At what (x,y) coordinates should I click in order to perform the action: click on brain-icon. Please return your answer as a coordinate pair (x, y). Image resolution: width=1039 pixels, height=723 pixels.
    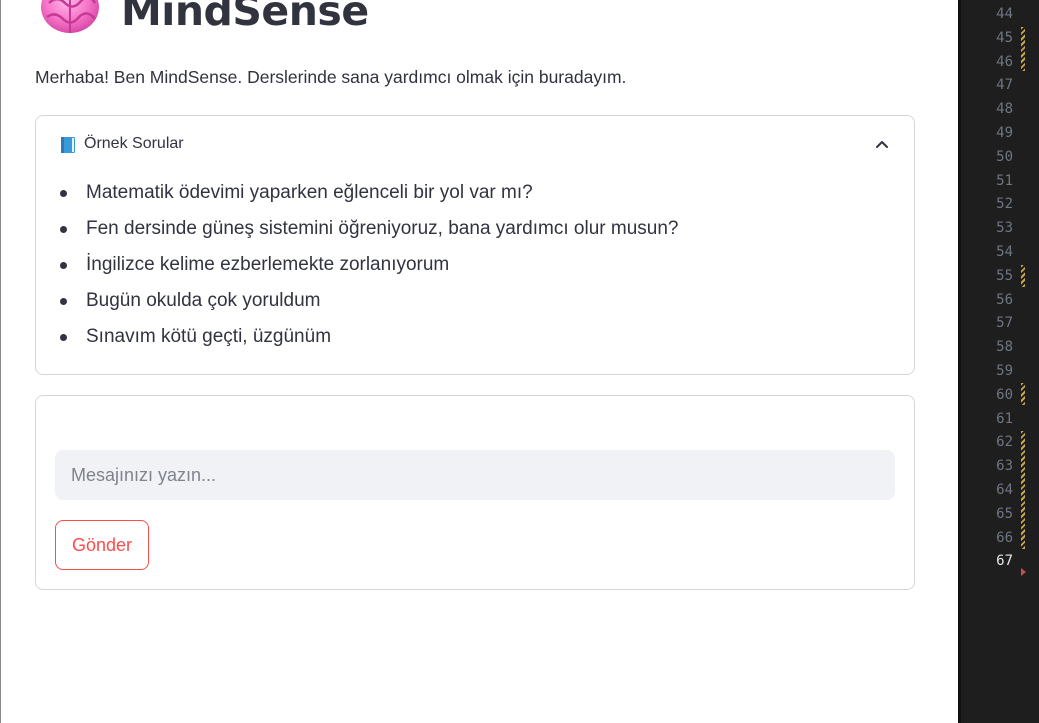
    Looking at the image, I should click on (70, 19).